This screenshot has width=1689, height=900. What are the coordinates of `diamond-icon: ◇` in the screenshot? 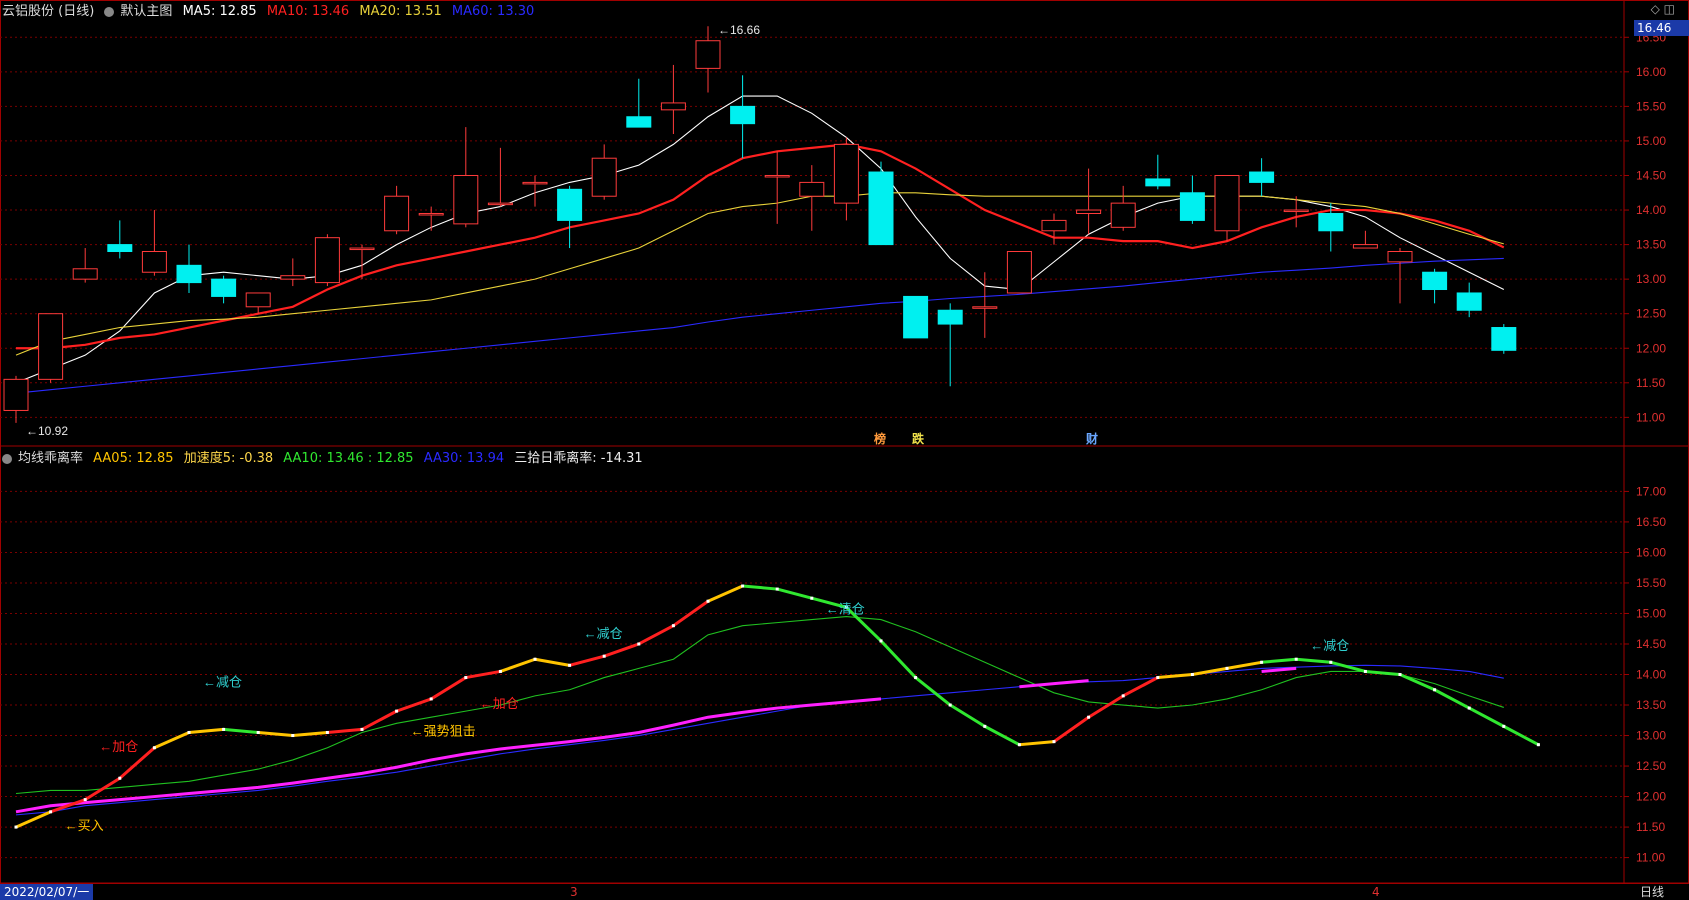 It's located at (1655, 9).